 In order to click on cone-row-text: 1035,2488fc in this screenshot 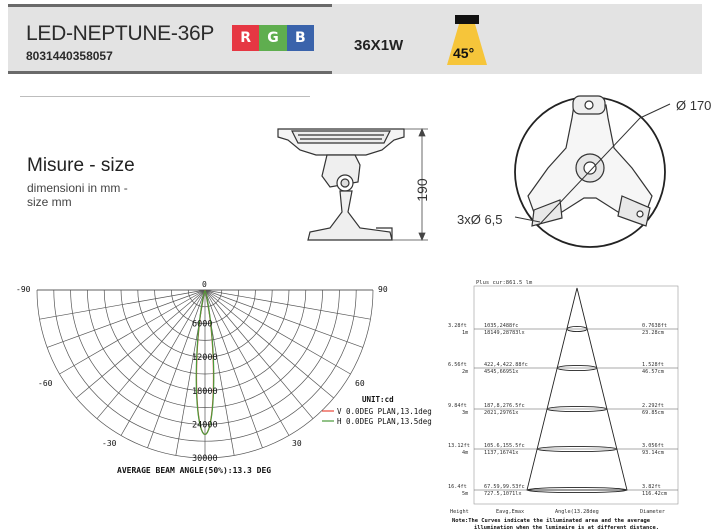, I will do `click(501, 326)`.